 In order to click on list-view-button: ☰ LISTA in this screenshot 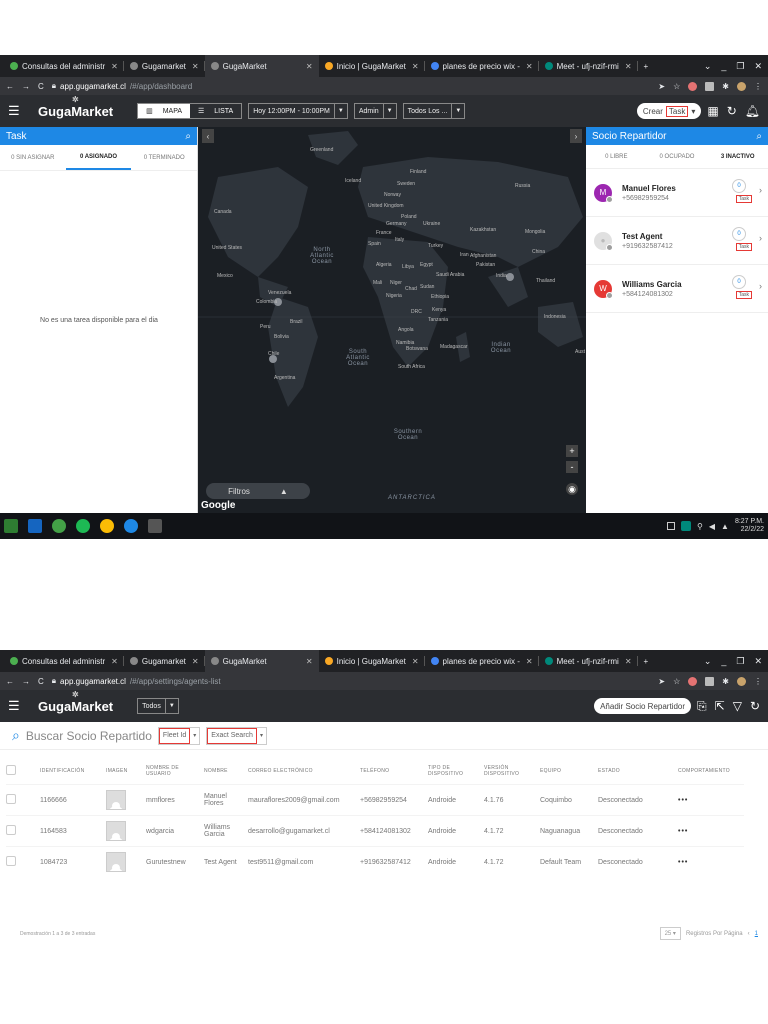, I will do `click(215, 111)`.